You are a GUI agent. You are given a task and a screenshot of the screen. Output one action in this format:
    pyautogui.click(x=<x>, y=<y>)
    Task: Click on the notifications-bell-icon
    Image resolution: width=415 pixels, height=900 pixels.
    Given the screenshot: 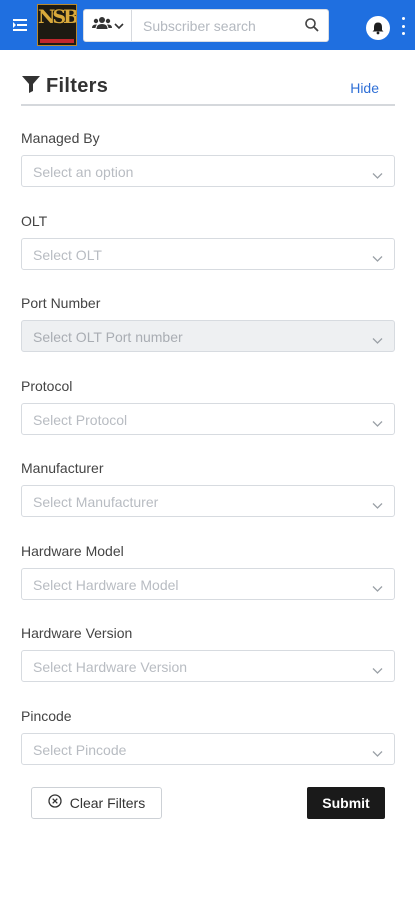 What is the action you would take?
    pyautogui.click(x=378, y=28)
    